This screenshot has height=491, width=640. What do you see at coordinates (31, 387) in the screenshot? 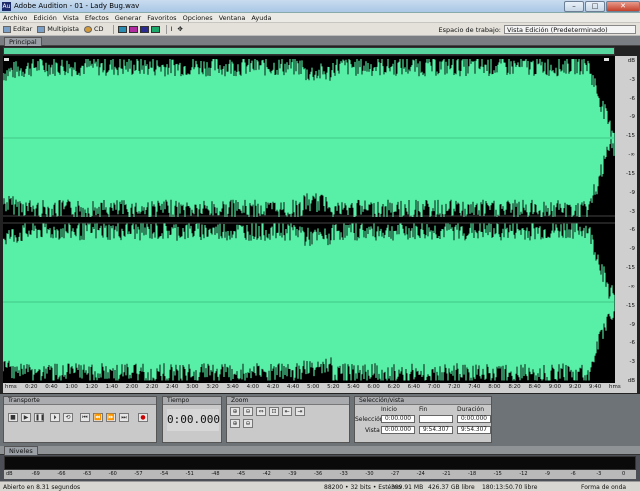
I see `time-tick-label: 0:20` at bounding box center [31, 387].